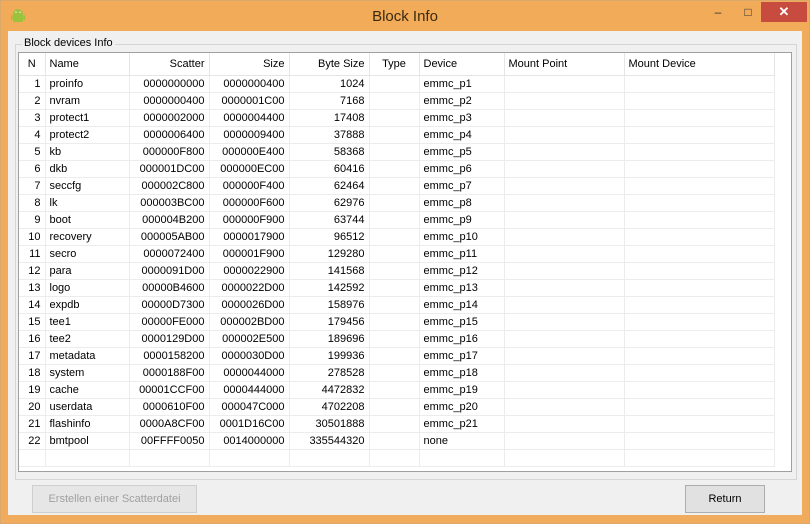  What do you see at coordinates (405, 16) in the screenshot?
I see `title-bar: Block Info – □ ✕` at bounding box center [405, 16].